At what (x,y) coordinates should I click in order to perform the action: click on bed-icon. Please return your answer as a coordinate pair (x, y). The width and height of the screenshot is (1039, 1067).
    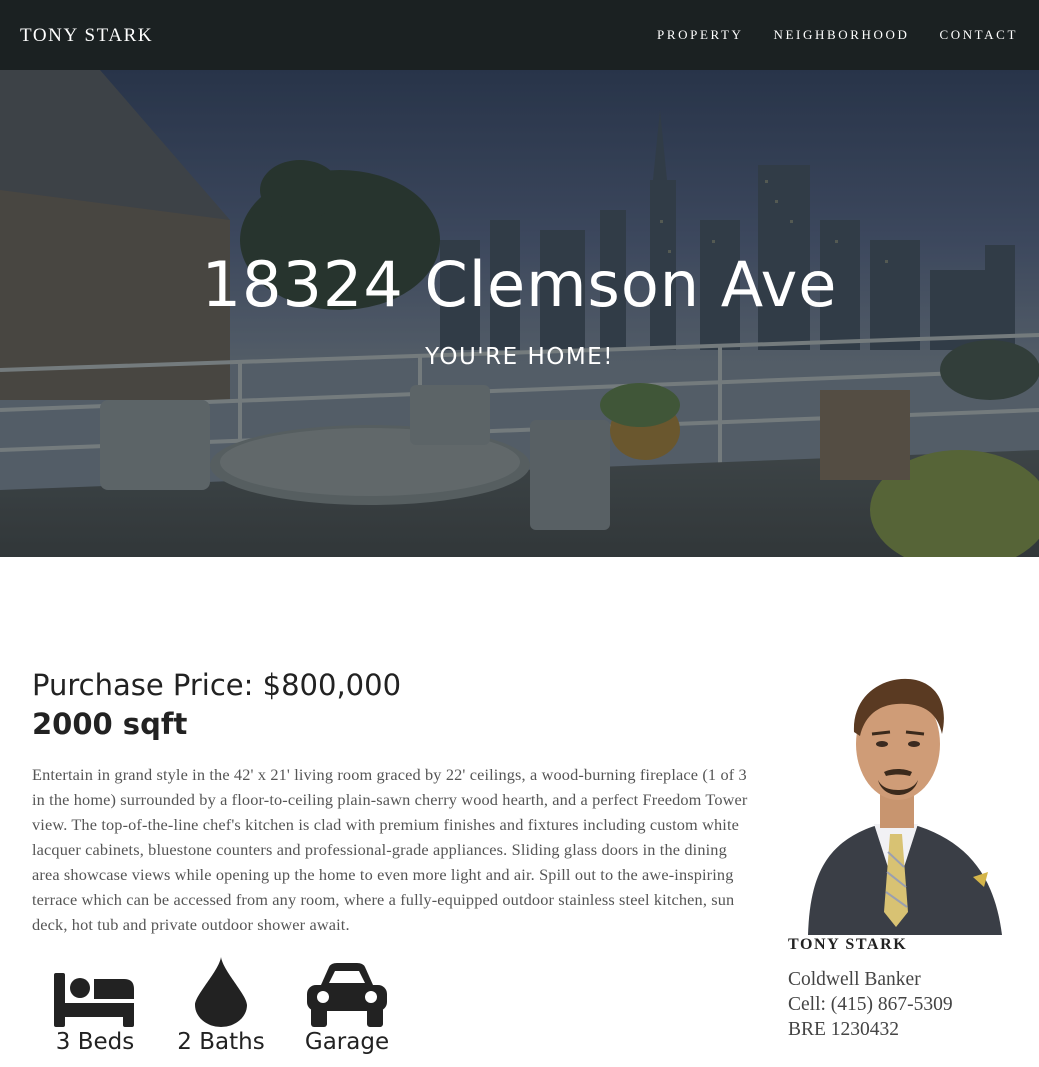
    Looking at the image, I should click on (95, 991).